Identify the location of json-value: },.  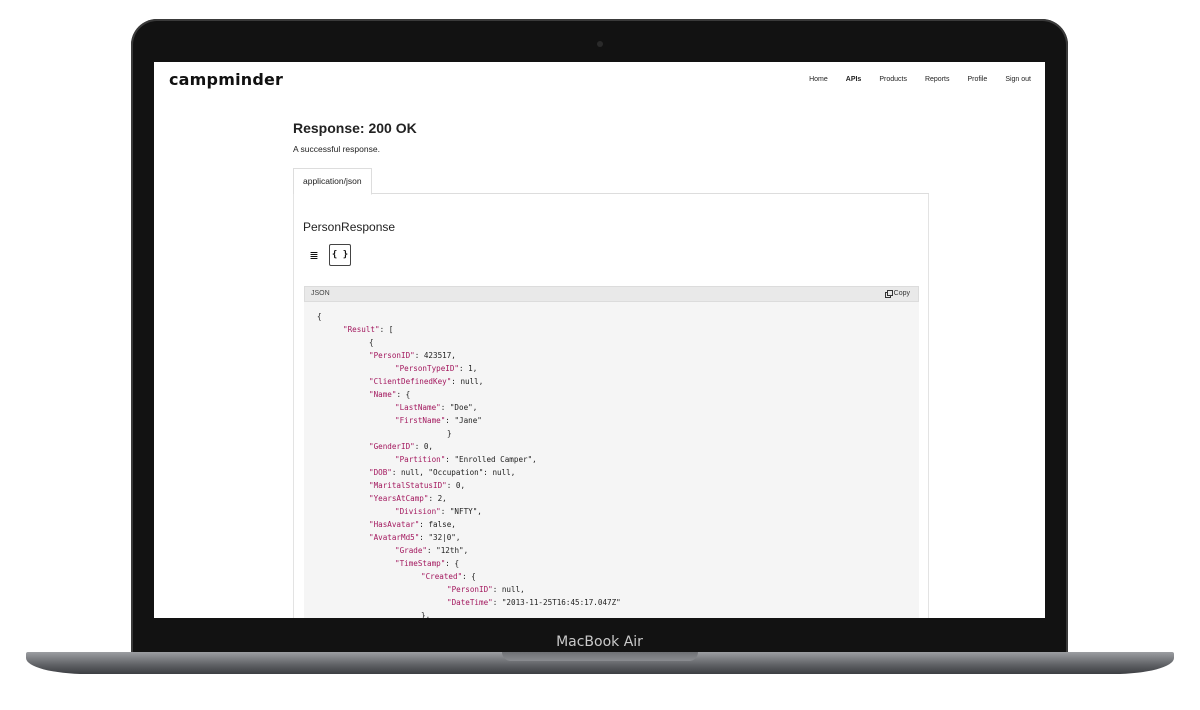
(426, 614).